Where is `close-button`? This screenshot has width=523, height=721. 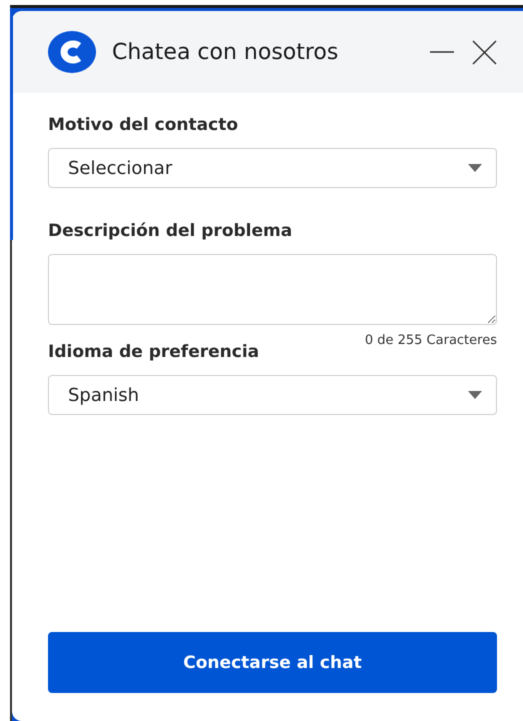 close-button is located at coordinates (484, 52).